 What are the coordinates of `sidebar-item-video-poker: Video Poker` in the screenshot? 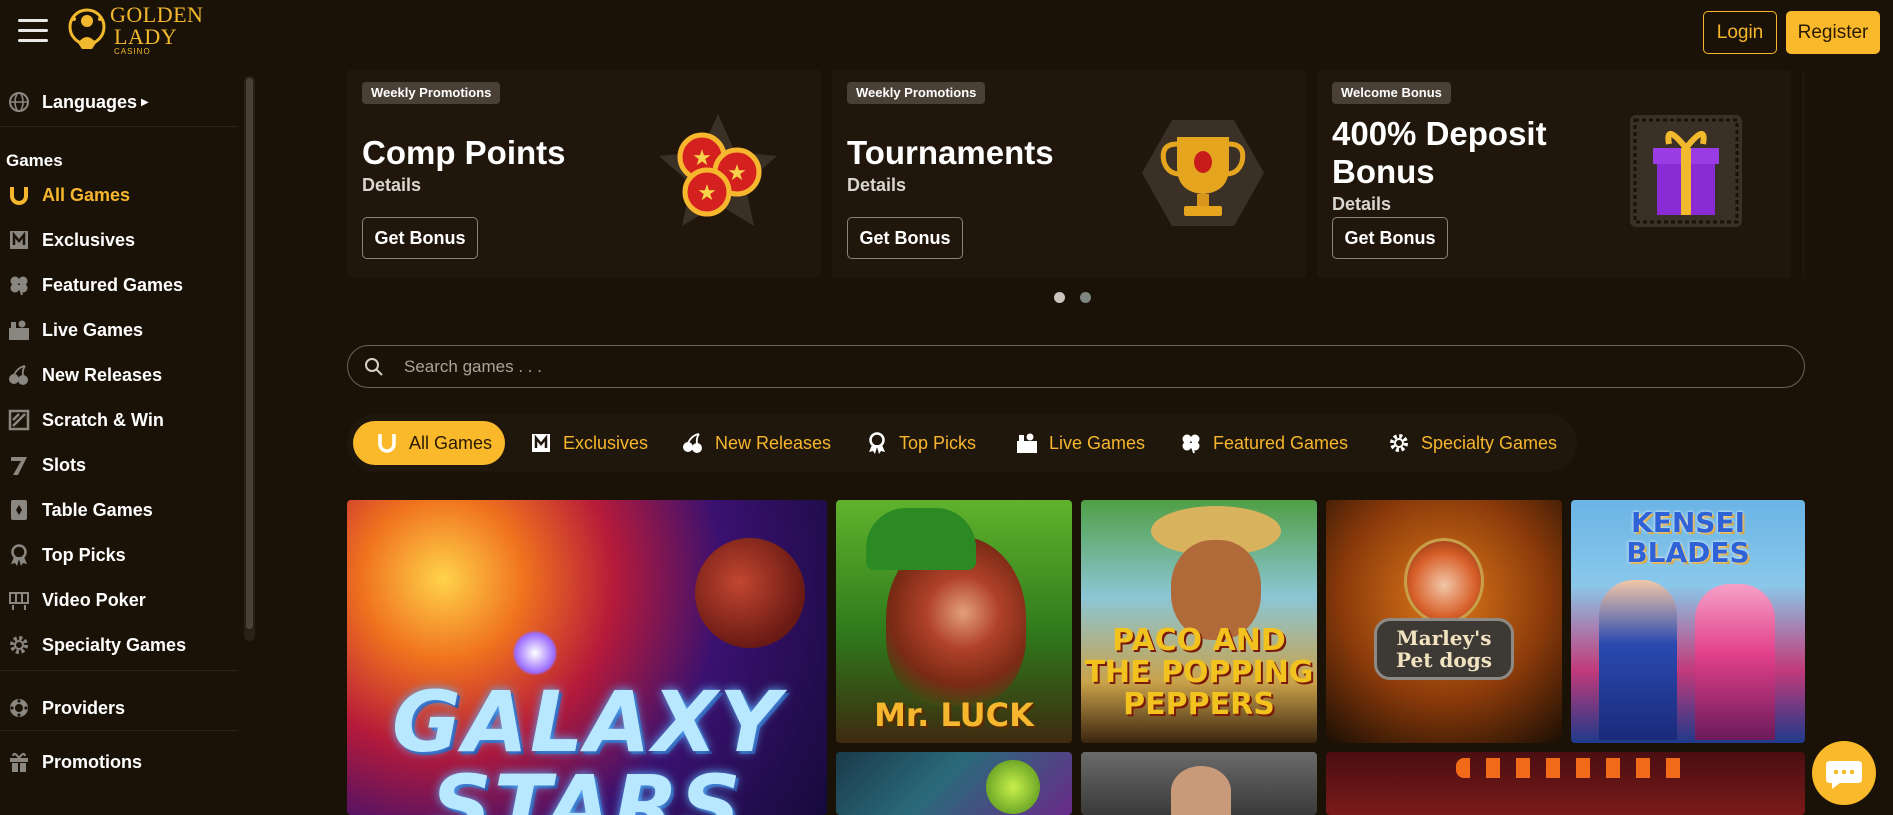 It's located at (119, 600).